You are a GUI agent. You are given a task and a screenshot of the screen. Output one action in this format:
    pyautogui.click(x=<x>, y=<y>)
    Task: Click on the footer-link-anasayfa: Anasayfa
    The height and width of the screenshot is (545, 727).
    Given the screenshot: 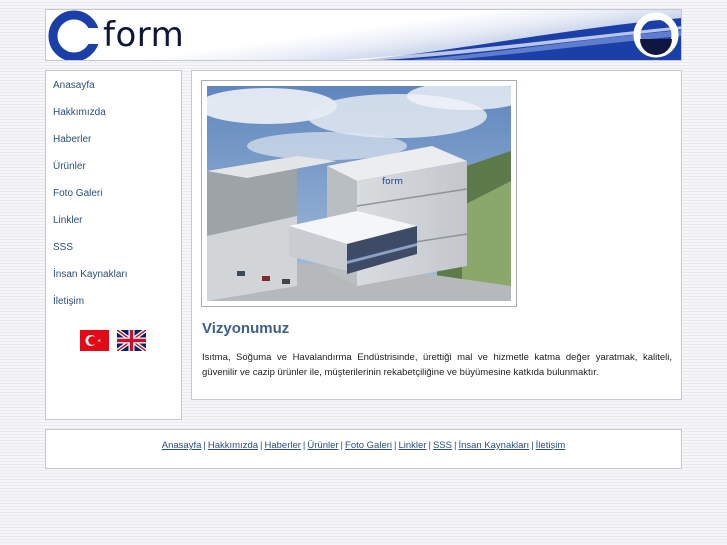 What is the action you would take?
    pyautogui.click(x=182, y=445)
    